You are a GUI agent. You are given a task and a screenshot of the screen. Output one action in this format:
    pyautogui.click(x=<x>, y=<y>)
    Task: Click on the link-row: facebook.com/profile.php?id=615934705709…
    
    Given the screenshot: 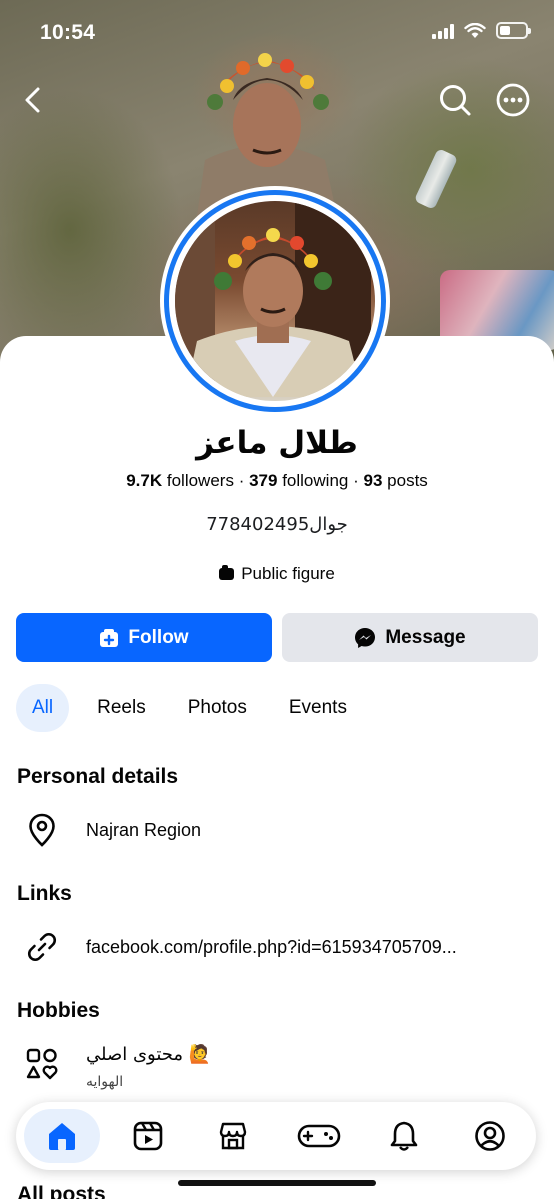 What is the action you would take?
    pyautogui.click(x=240, y=947)
    